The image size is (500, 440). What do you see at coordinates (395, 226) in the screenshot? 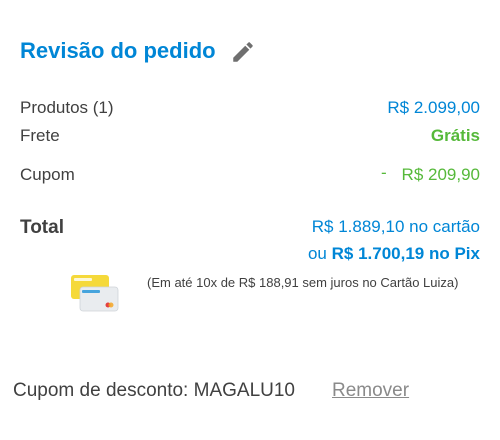
I see `total-card-price: R$ 1.889,10 no cartão` at bounding box center [395, 226].